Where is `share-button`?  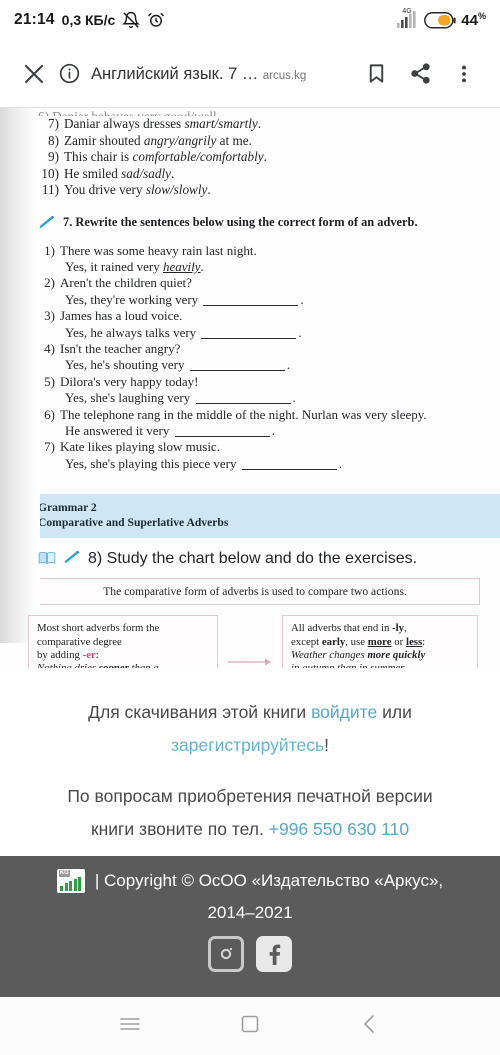
share-button is located at coordinates (420, 74).